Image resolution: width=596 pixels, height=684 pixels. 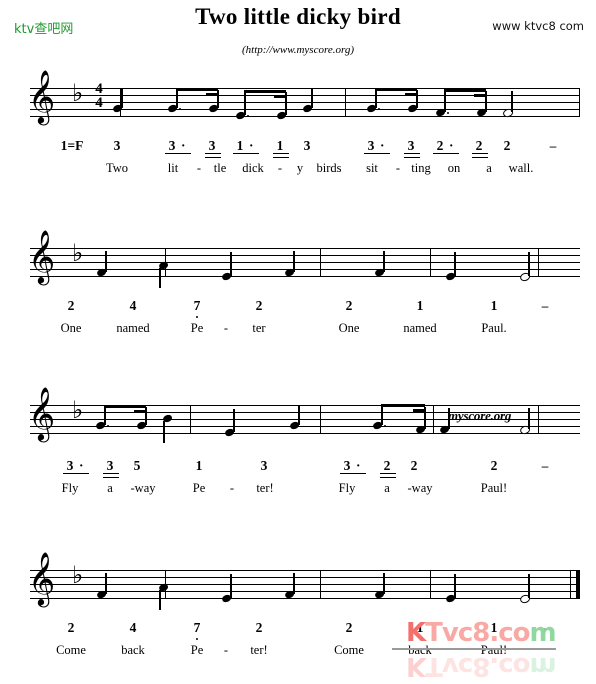 What do you see at coordinates (304, 582) in the screenshot?
I see `staff-4: 𝄞 ♭` at bounding box center [304, 582].